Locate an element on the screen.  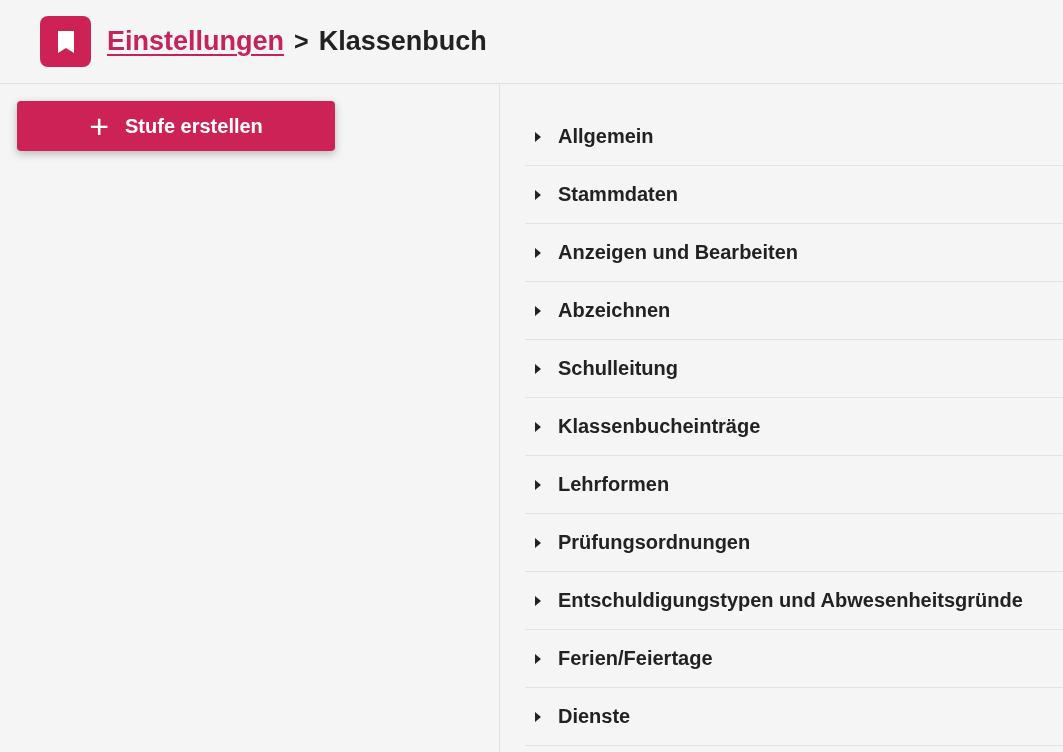
accordion-section: Allgemein is located at coordinates (794, 137).